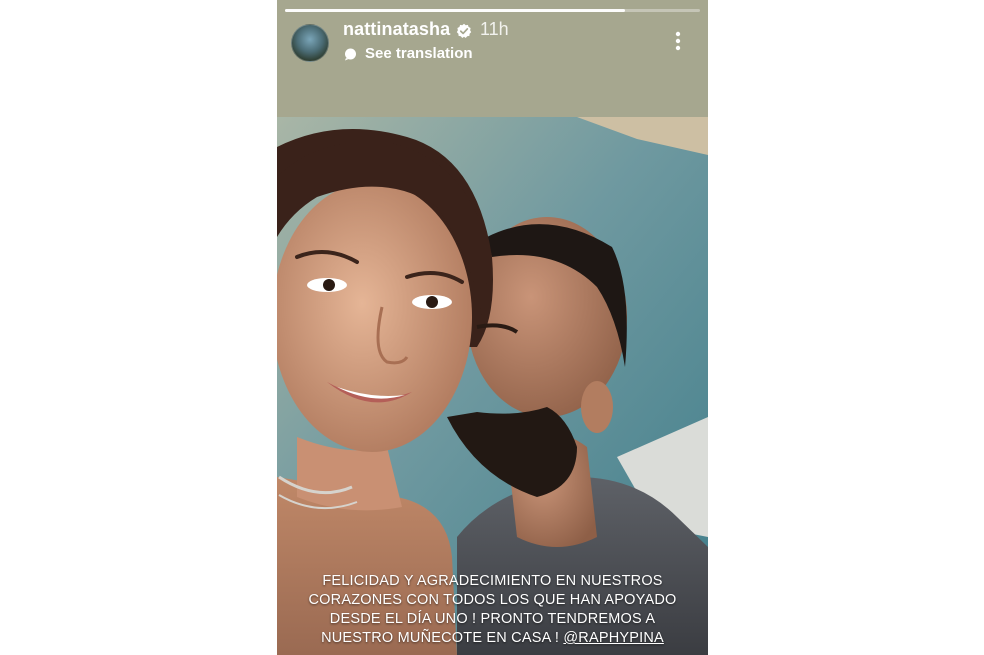 The image size is (984, 655). What do you see at coordinates (419, 53) in the screenshot?
I see `see-translation-link: See translation` at bounding box center [419, 53].